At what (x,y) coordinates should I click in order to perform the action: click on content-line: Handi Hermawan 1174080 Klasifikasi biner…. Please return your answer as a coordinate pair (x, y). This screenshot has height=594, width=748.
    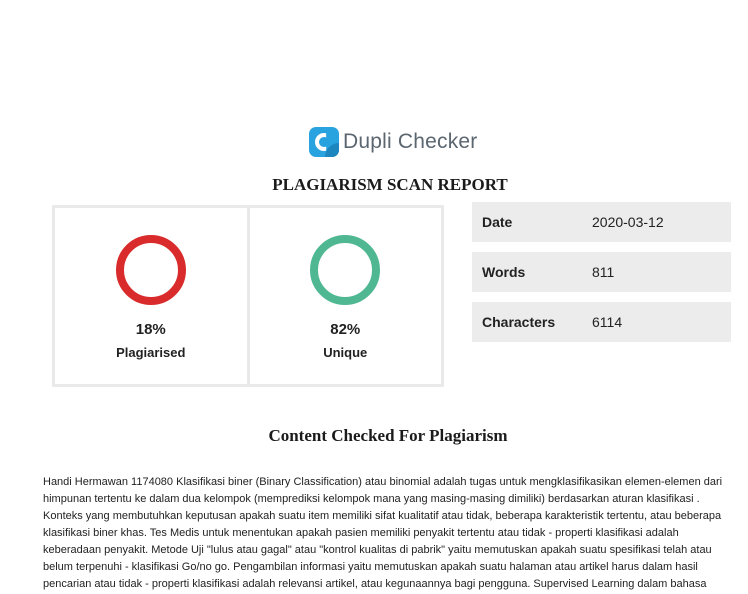
    Looking at the image, I should click on (383, 482).